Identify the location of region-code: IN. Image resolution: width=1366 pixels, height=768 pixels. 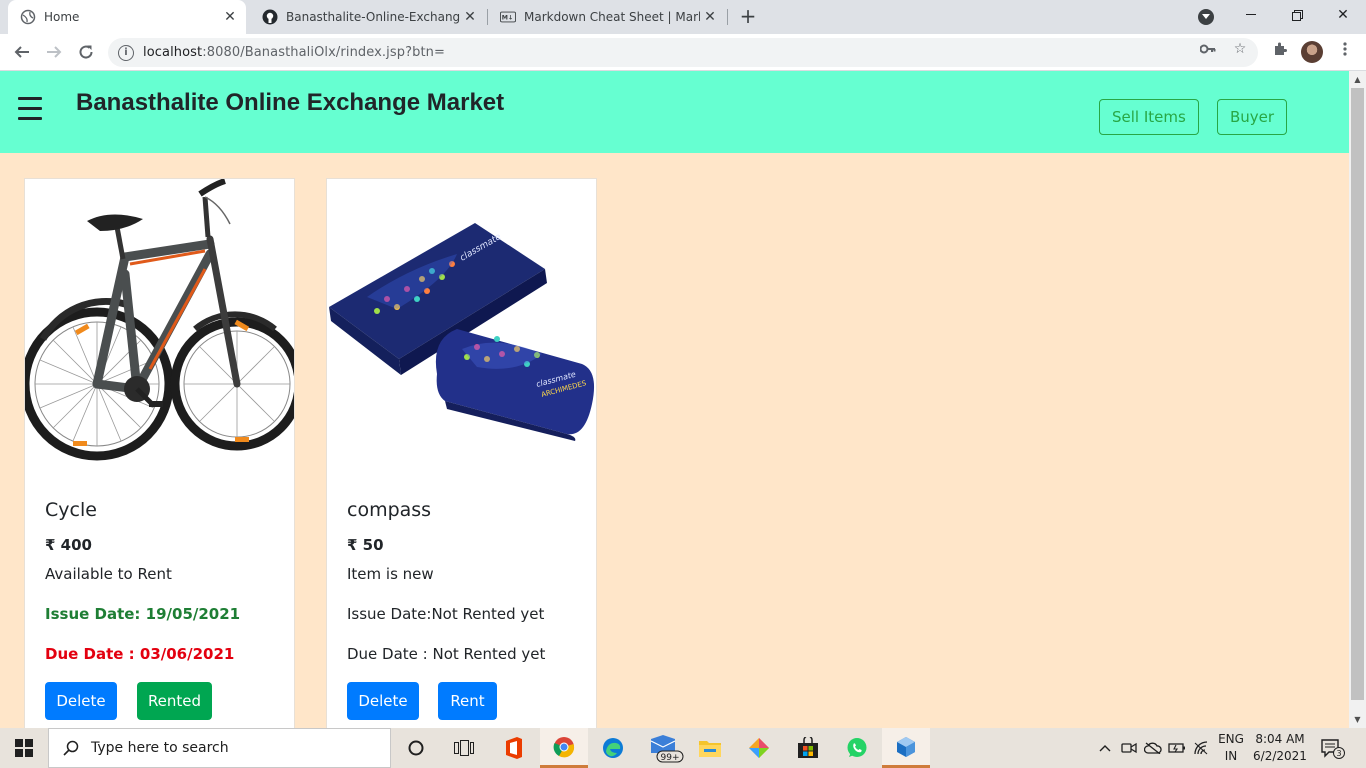
(1231, 756).